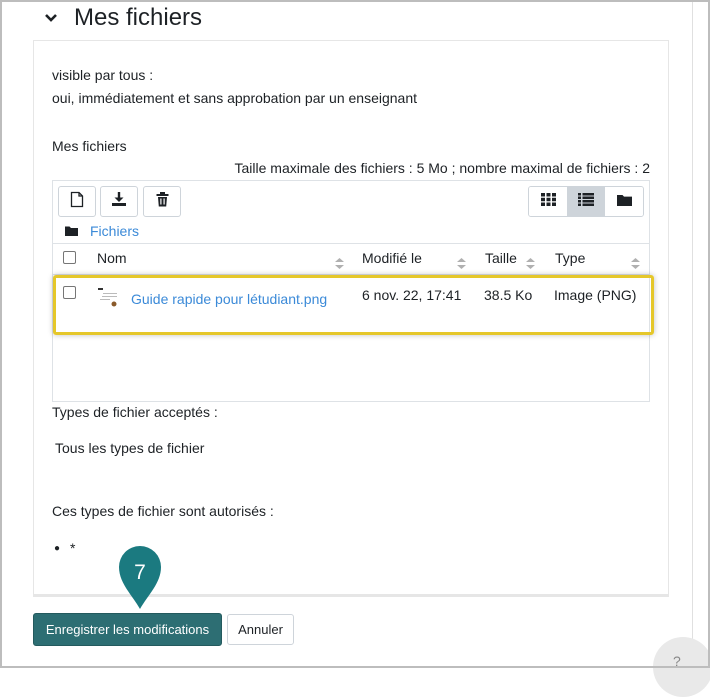 The width and height of the screenshot is (710, 697). What do you see at coordinates (138, 17) in the screenshot?
I see `section-title: Mes fichiers` at bounding box center [138, 17].